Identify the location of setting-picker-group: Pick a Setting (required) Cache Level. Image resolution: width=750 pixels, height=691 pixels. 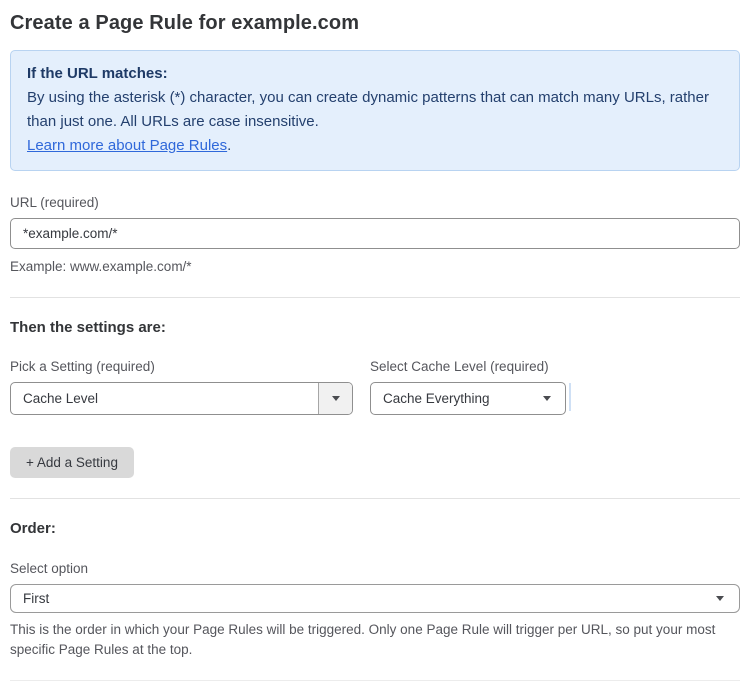
(181, 387).